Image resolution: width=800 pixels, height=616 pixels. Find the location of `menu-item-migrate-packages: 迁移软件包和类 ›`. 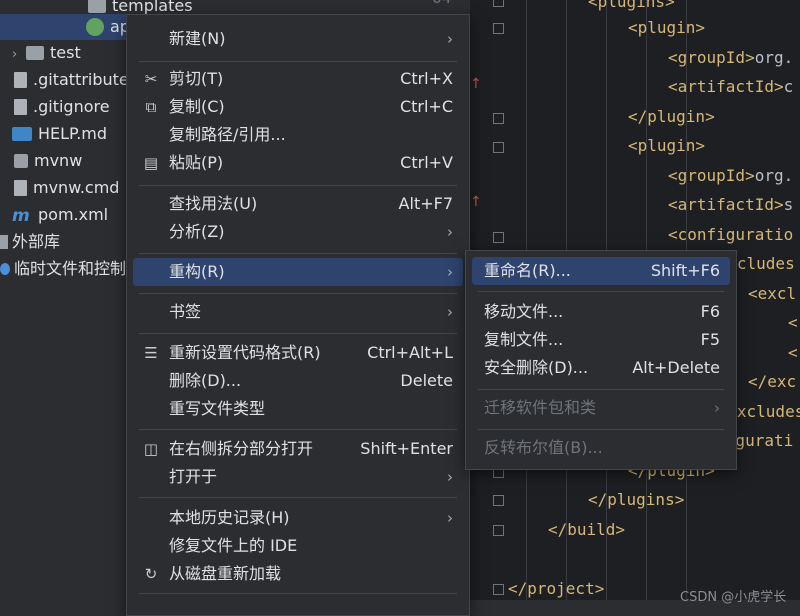

menu-item-migrate-packages: 迁移软件包和类 › is located at coordinates (601, 408).